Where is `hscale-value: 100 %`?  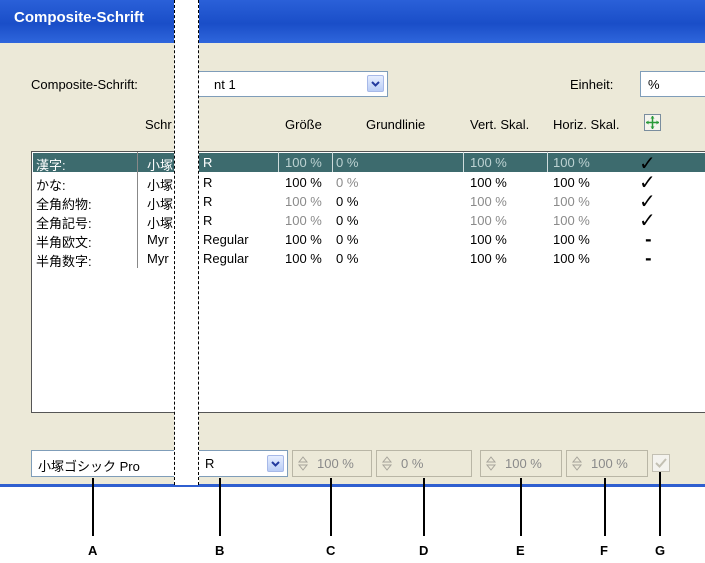 hscale-value: 100 % is located at coordinates (609, 463).